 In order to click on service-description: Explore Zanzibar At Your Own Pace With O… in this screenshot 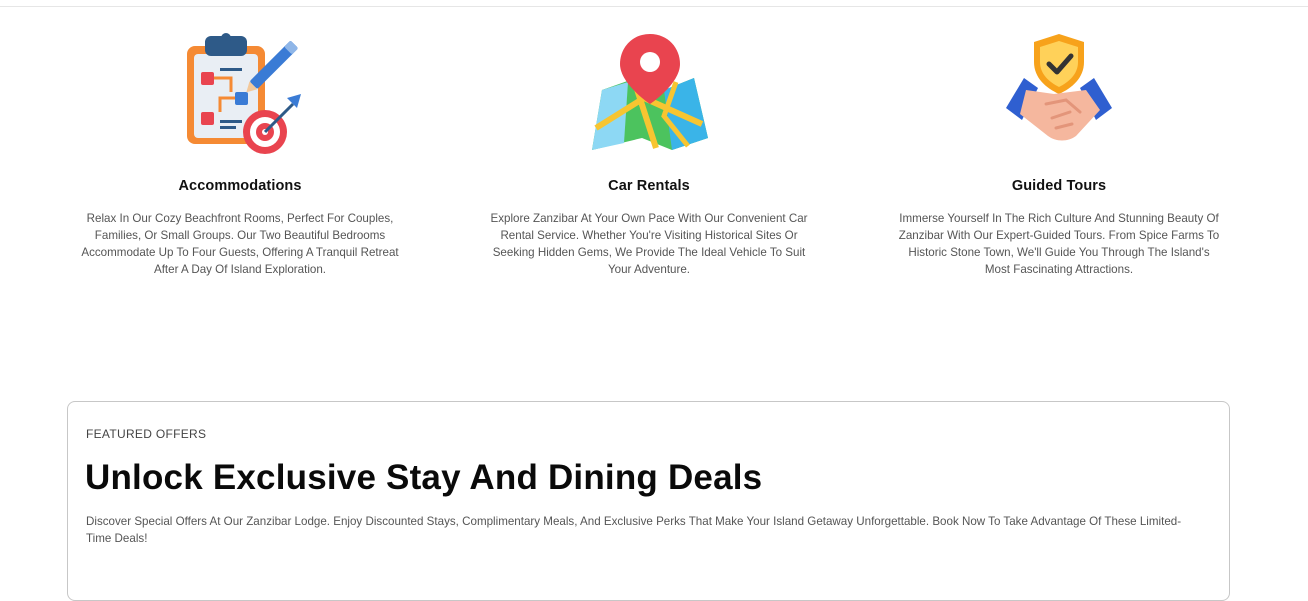, I will do `click(649, 244)`.